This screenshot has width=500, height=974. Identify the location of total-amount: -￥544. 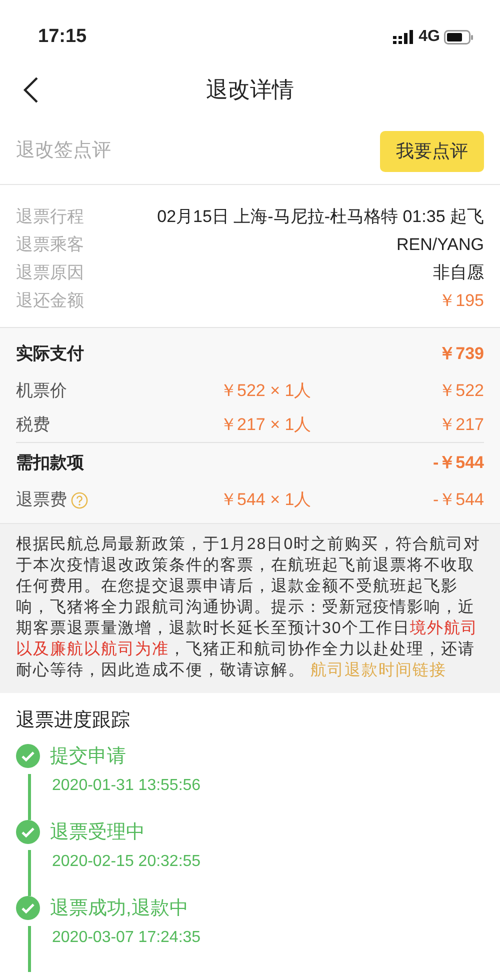
(458, 463).